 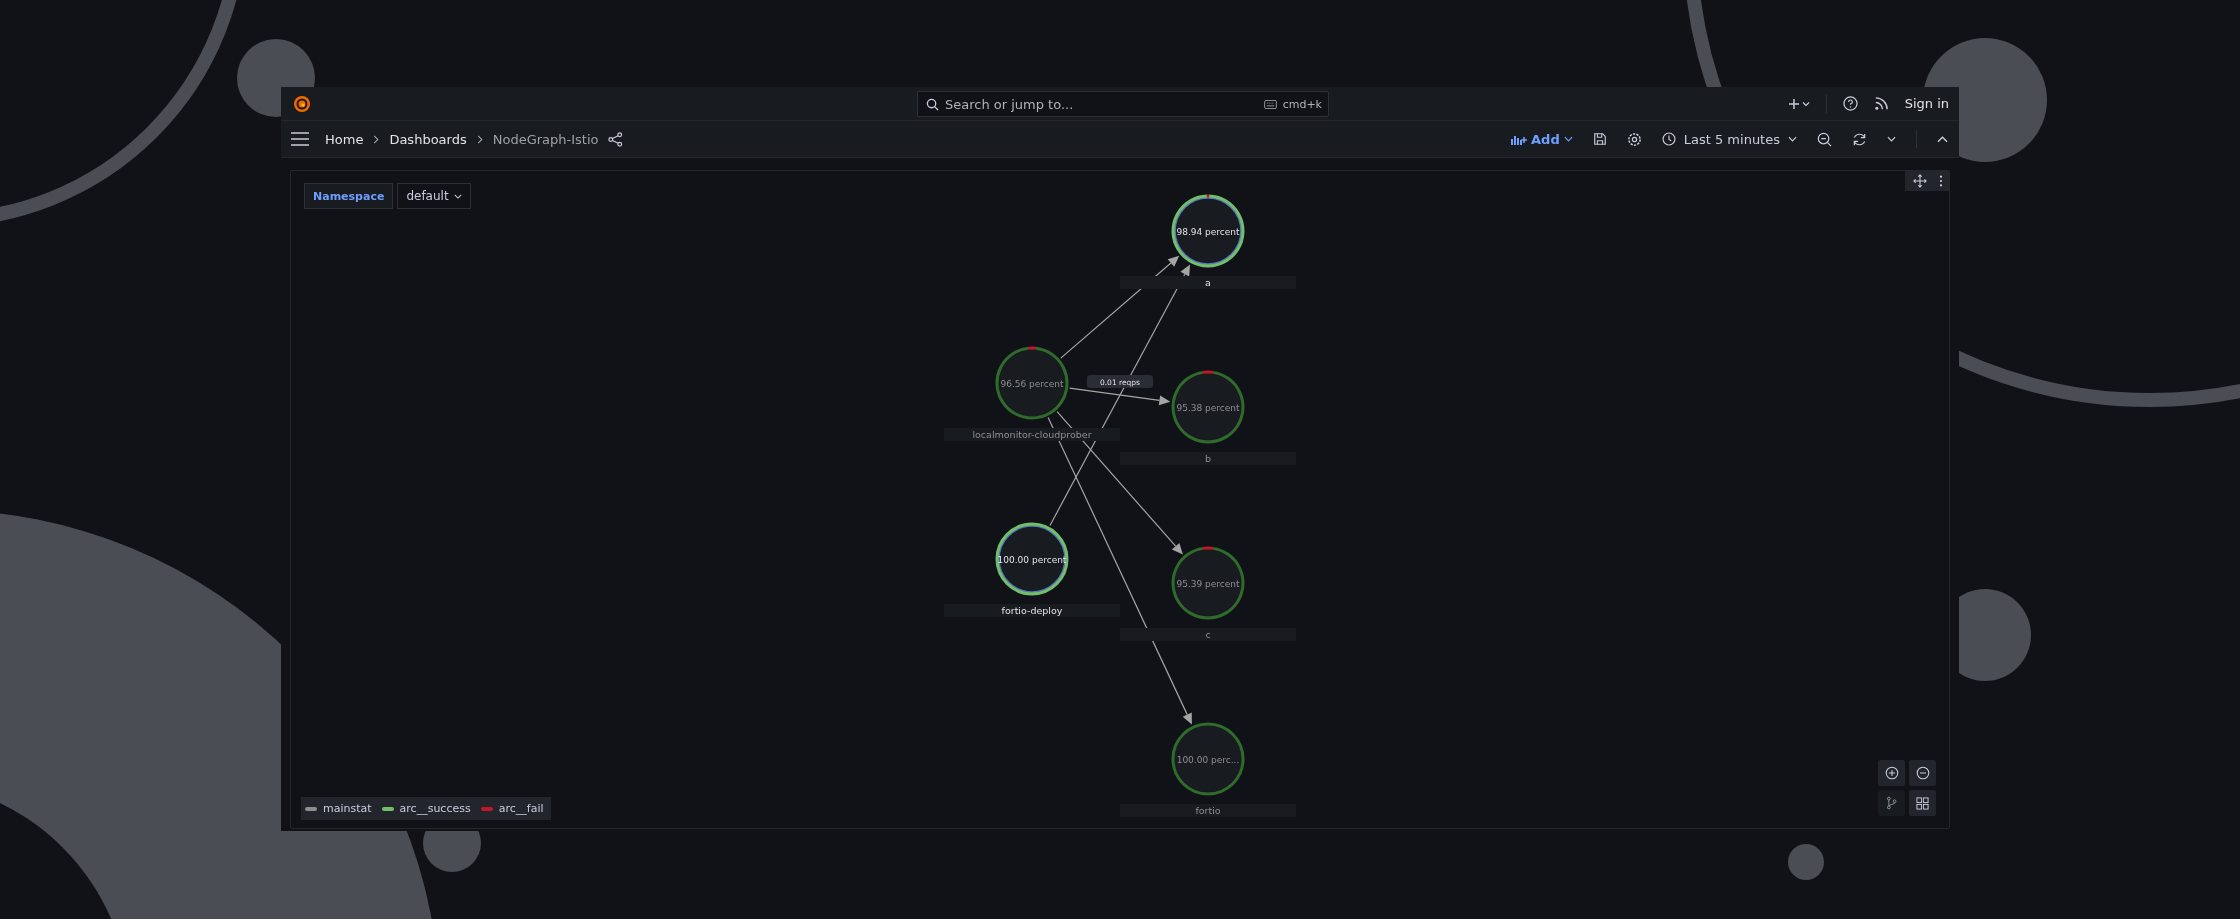 I want to click on node-label: fortio, so click(x=1208, y=810).